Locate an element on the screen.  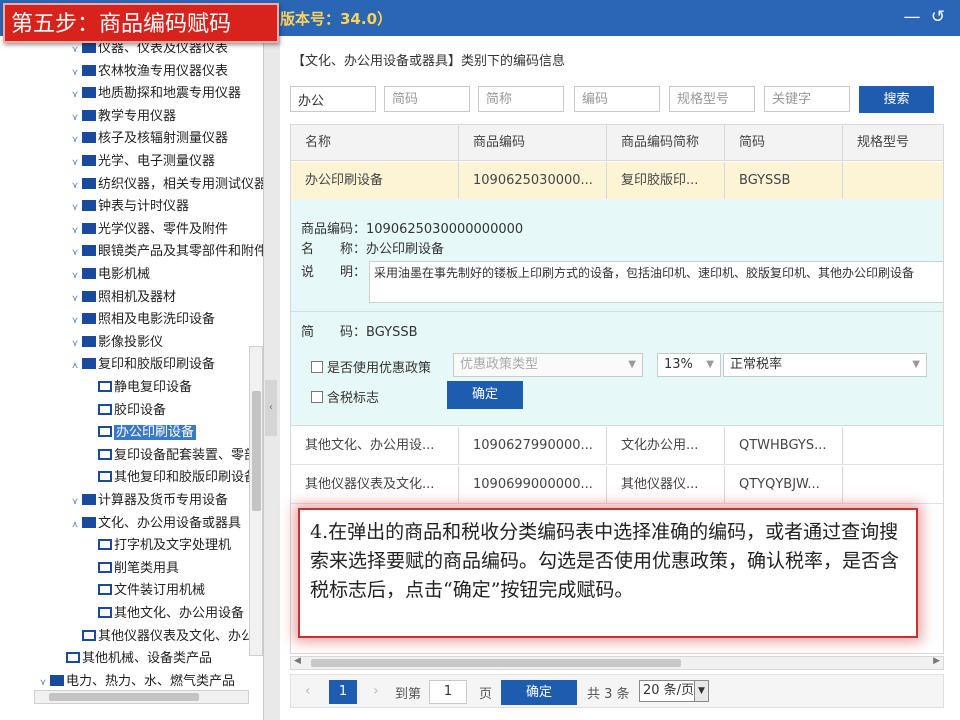
tree-item: ⋎ 影像投影仪 is located at coordinates (115, 343).